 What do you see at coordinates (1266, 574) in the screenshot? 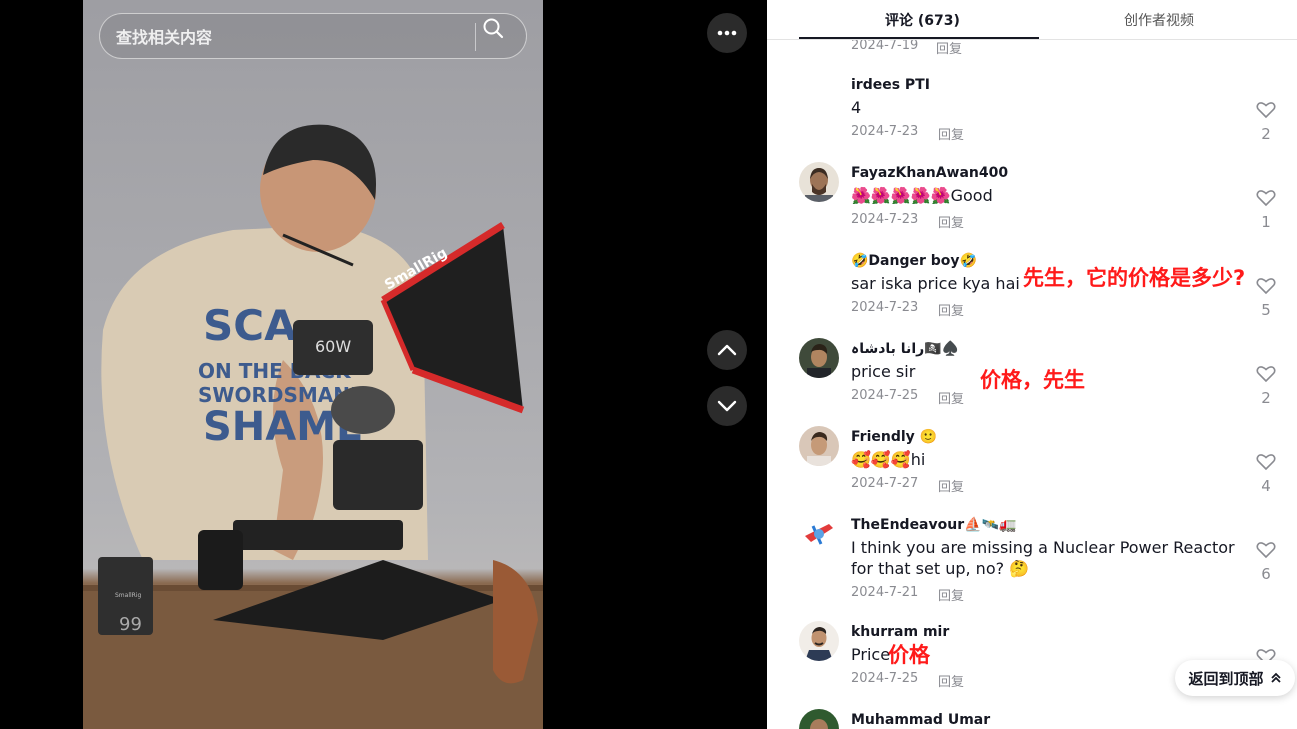
I see `like-count: 6` at bounding box center [1266, 574].